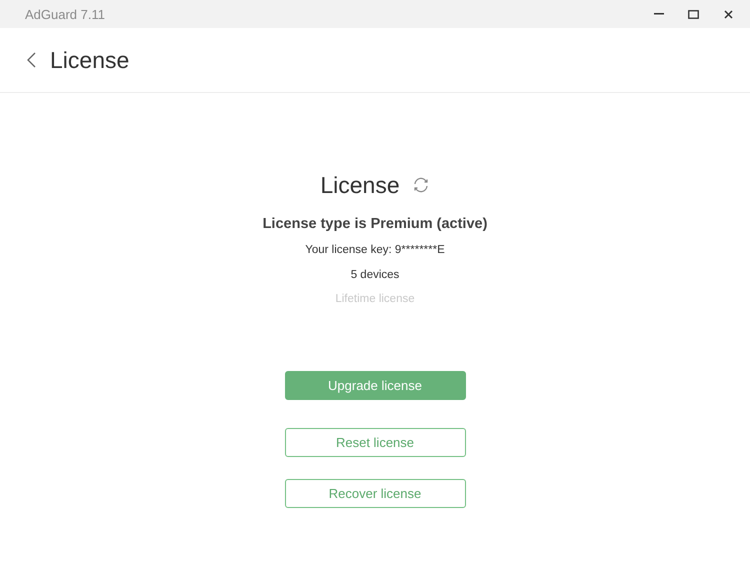  I want to click on secondary-button: Recover license, so click(375, 493).